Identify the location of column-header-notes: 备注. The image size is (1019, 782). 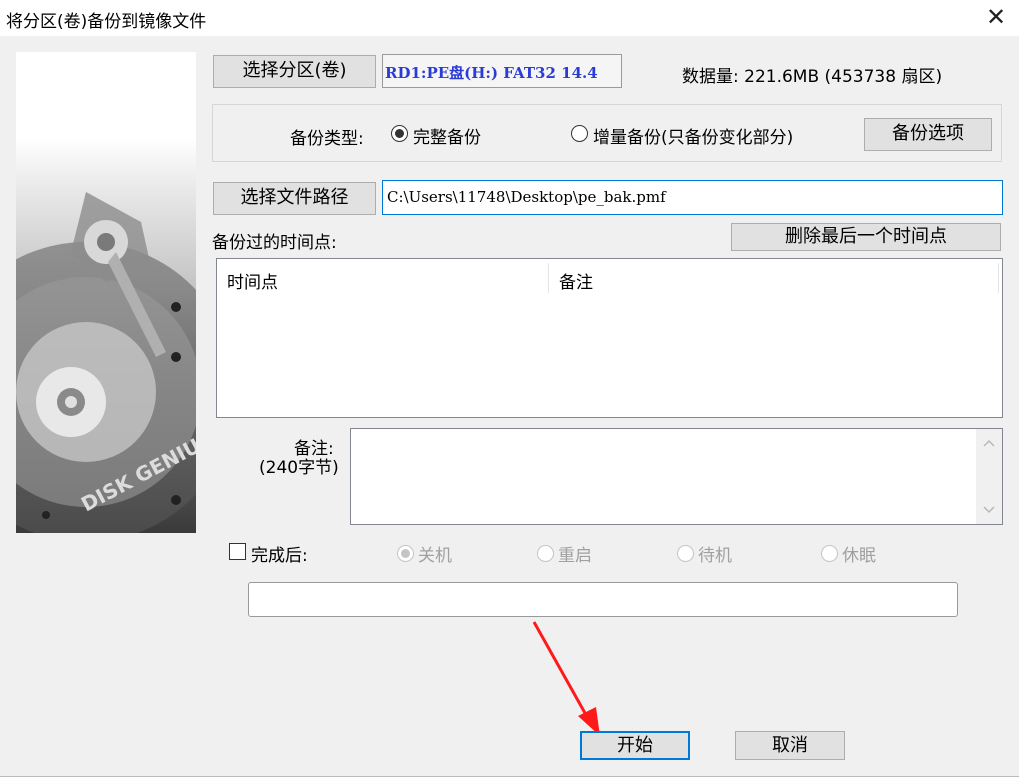
(576, 280).